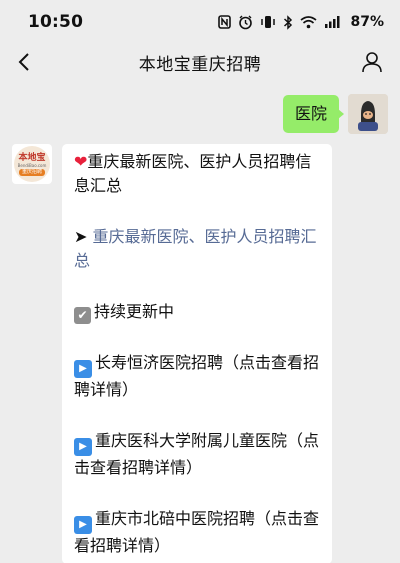  Describe the element at coordinates (367, 22) in the screenshot. I see `battery-percent: 87%` at that location.